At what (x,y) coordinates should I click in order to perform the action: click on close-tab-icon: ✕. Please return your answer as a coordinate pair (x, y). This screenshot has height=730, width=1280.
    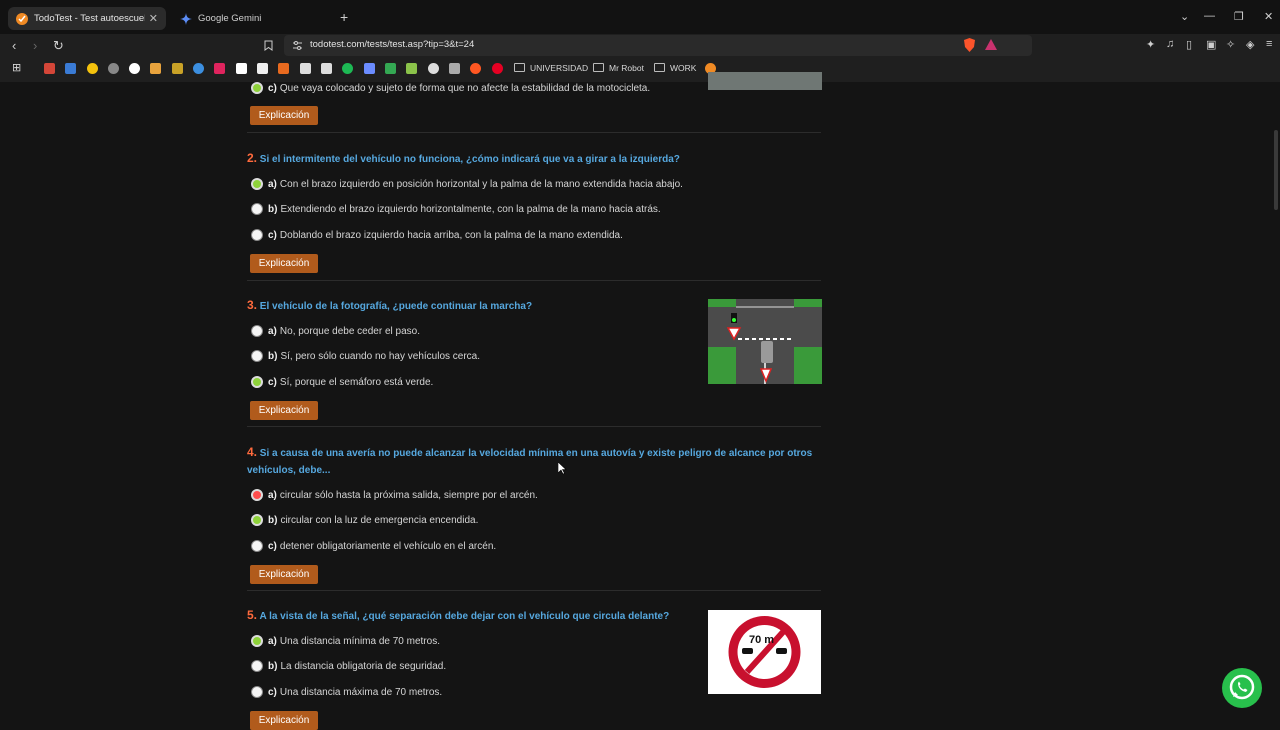
    Looking at the image, I should click on (153, 18).